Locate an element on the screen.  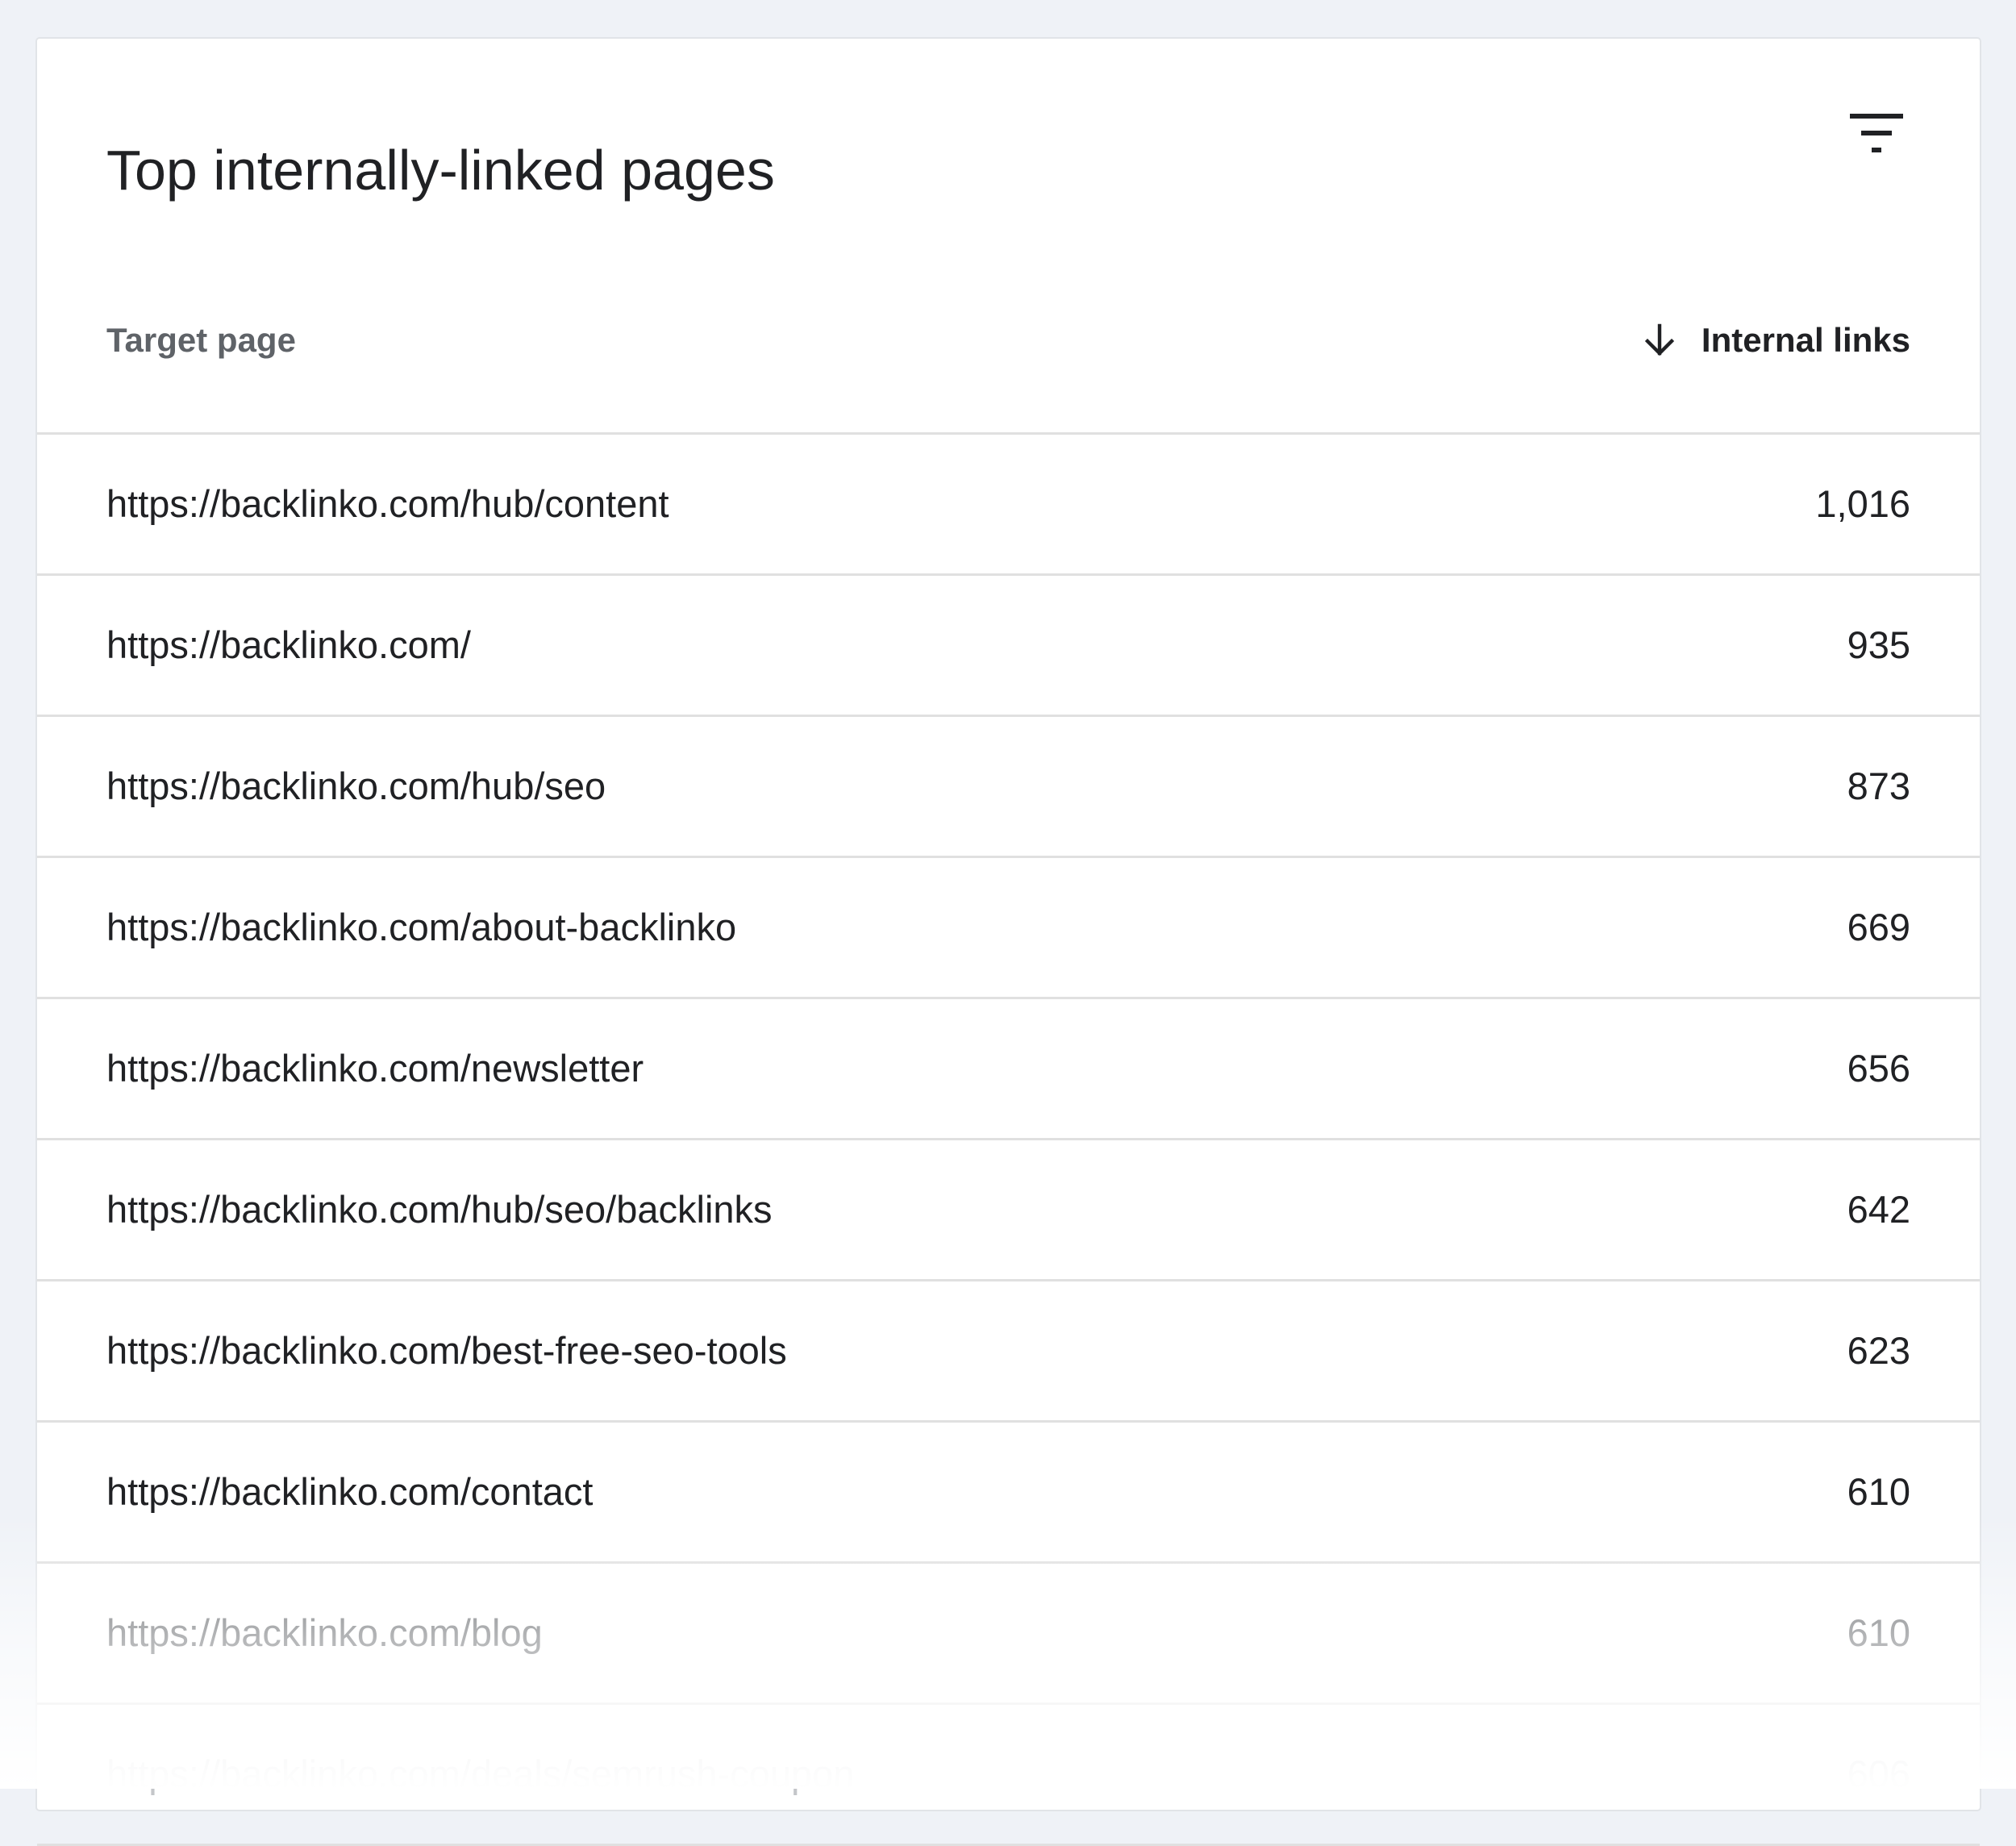
internal-links-count: 1,016 is located at coordinates (1862, 503).